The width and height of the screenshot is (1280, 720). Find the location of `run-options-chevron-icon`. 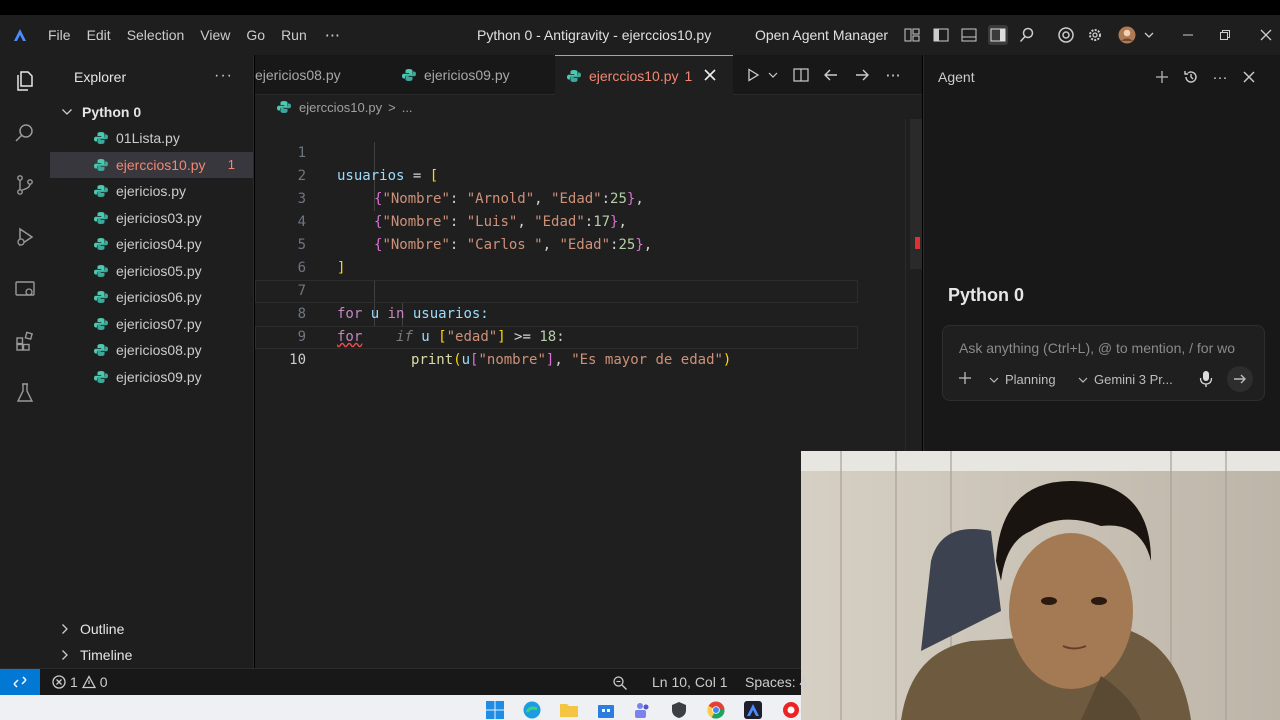

run-options-chevron-icon is located at coordinates (773, 75).